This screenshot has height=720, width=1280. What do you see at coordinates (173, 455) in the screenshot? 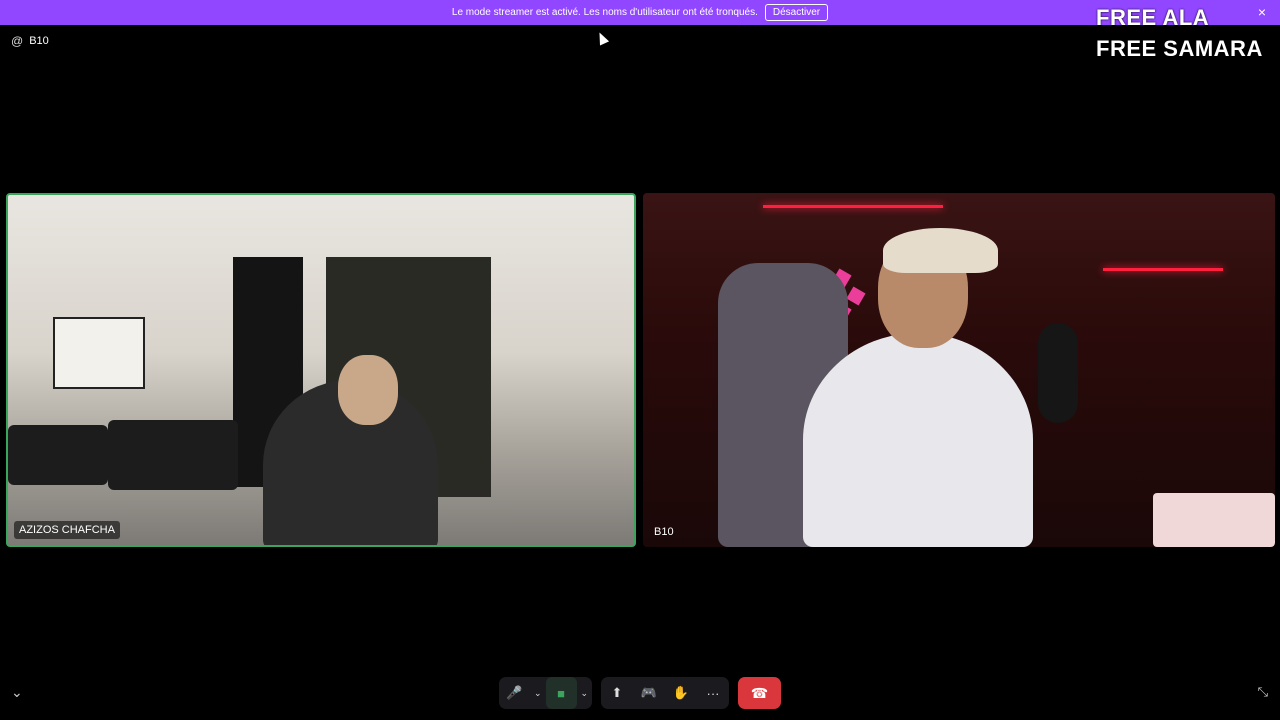
I see `couch-right` at bounding box center [173, 455].